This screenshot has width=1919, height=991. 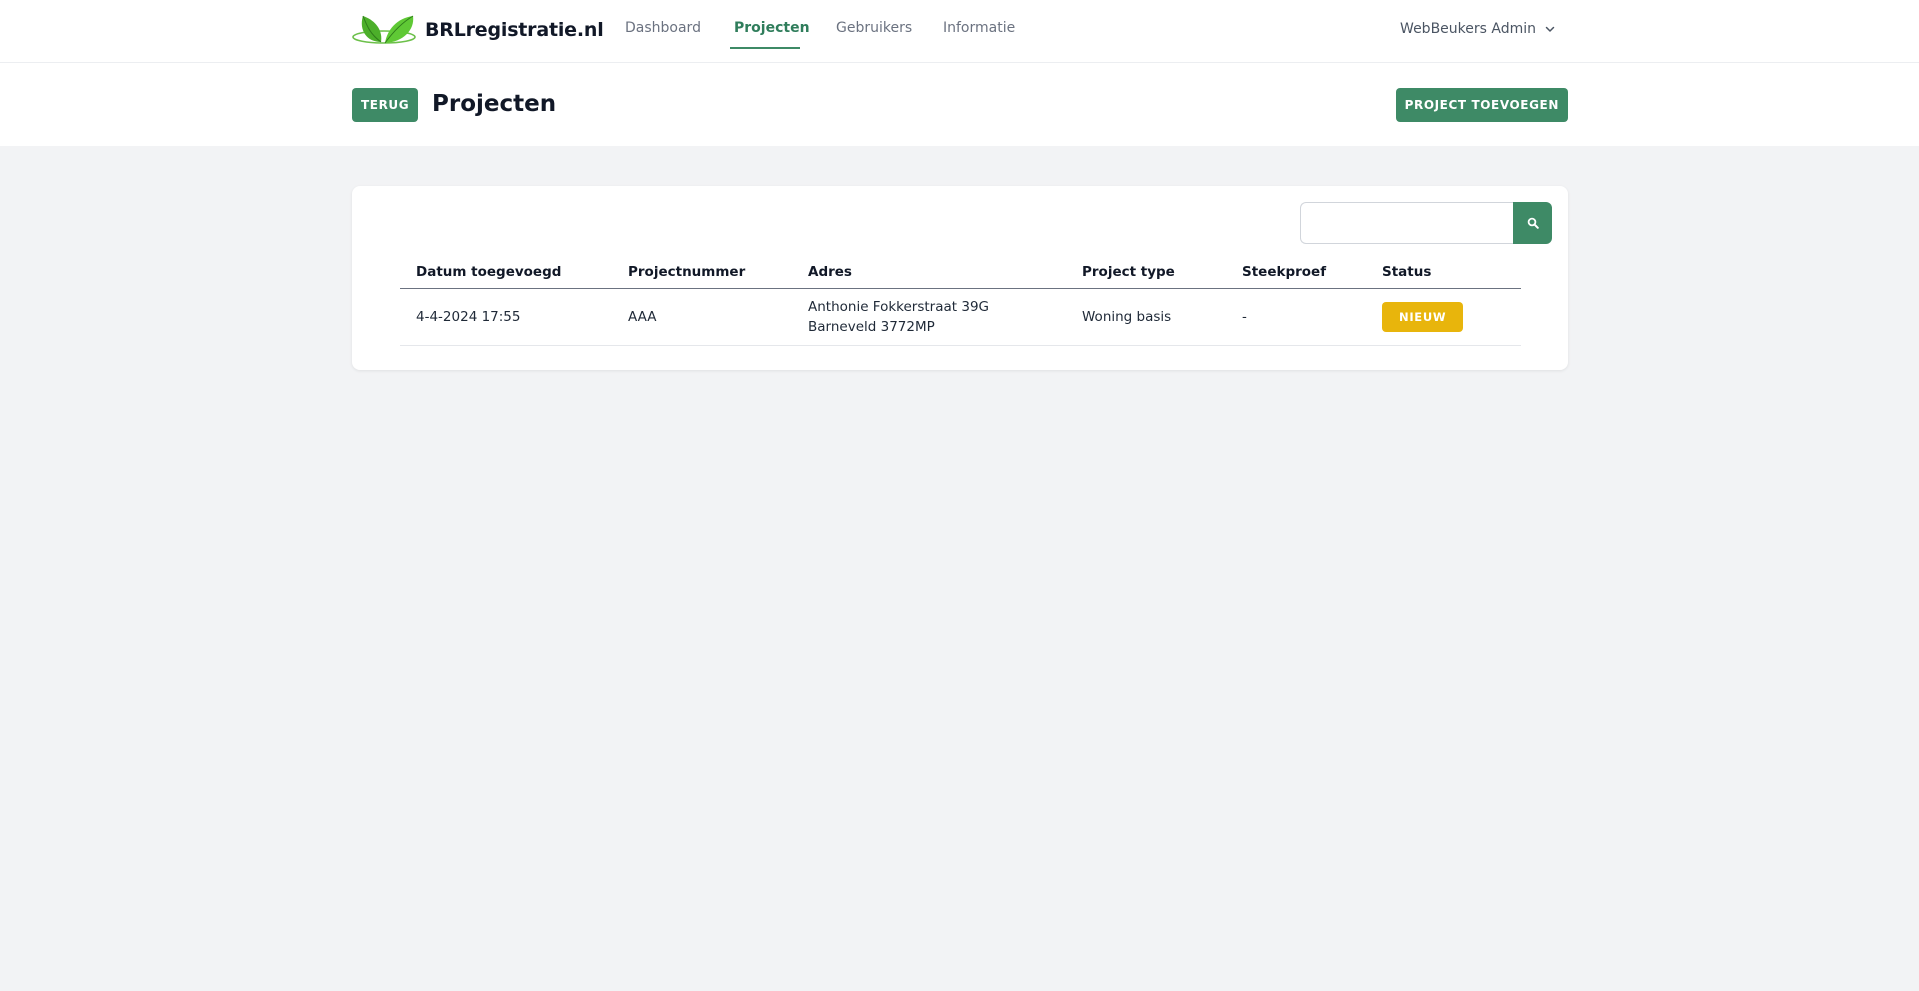 What do you see at coordinates (702, 272) in the screenshot?
I see `column-header-project-number: Projectnummer` at bounding box center [702, 272].